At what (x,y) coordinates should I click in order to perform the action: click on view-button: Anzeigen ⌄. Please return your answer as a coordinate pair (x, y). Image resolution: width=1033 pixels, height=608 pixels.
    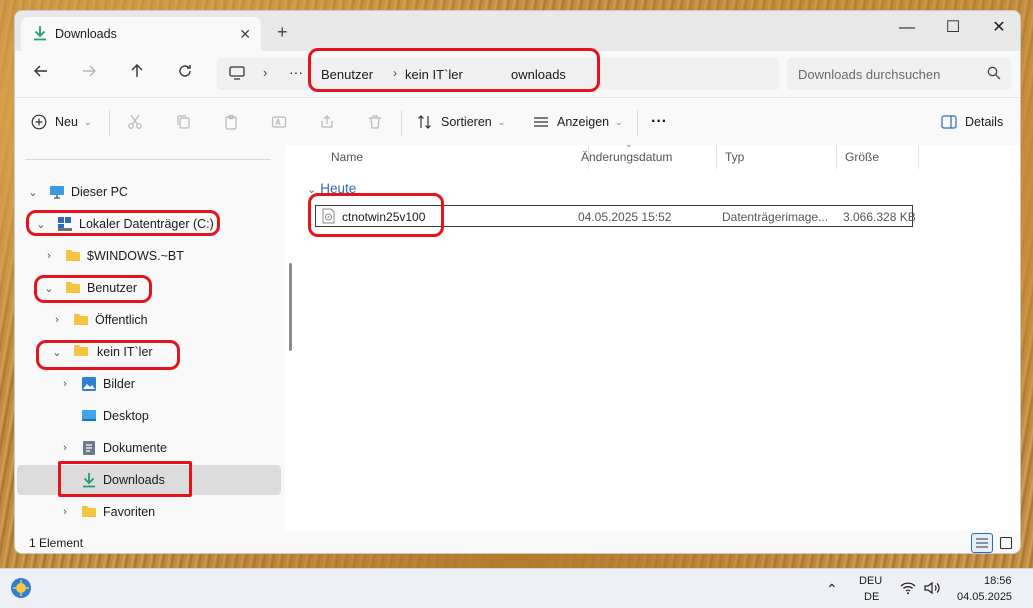
    Looking at the image, I should click on (578, 122).